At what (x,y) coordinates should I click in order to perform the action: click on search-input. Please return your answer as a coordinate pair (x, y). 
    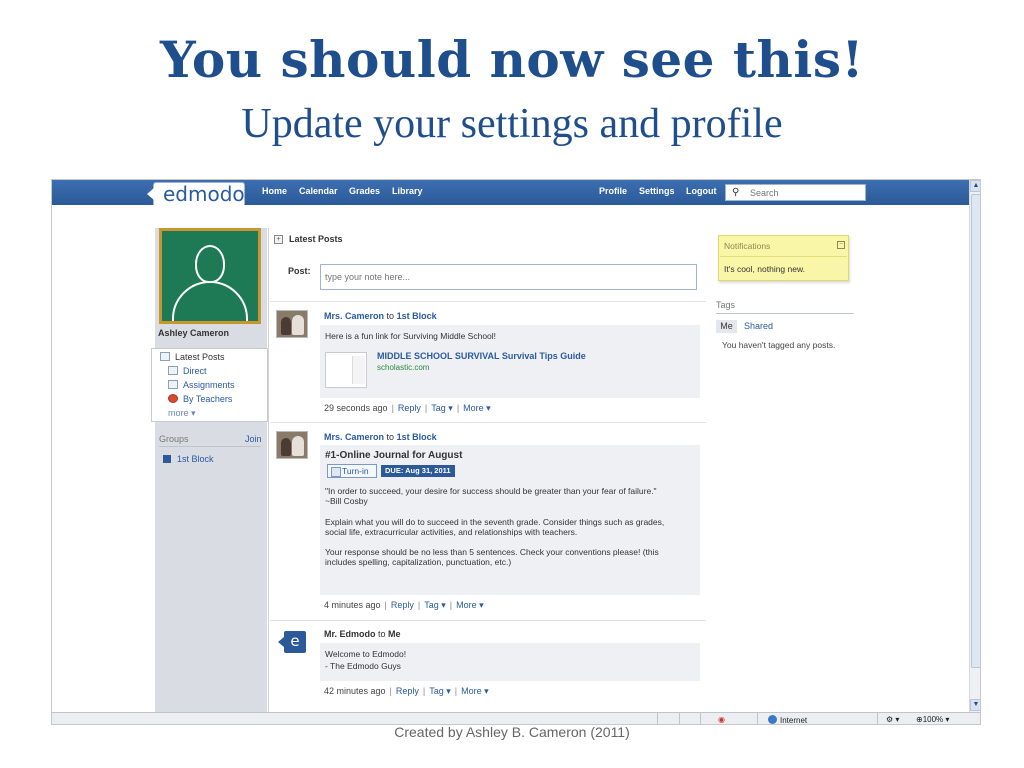
    Looking at the image, I should click on (805, 192).